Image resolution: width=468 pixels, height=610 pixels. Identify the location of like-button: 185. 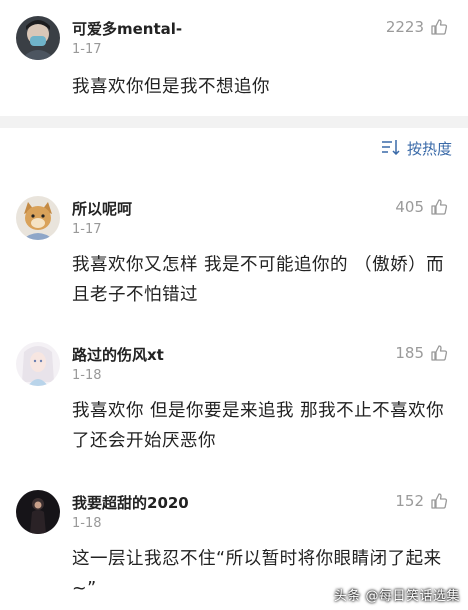
(421, 353).